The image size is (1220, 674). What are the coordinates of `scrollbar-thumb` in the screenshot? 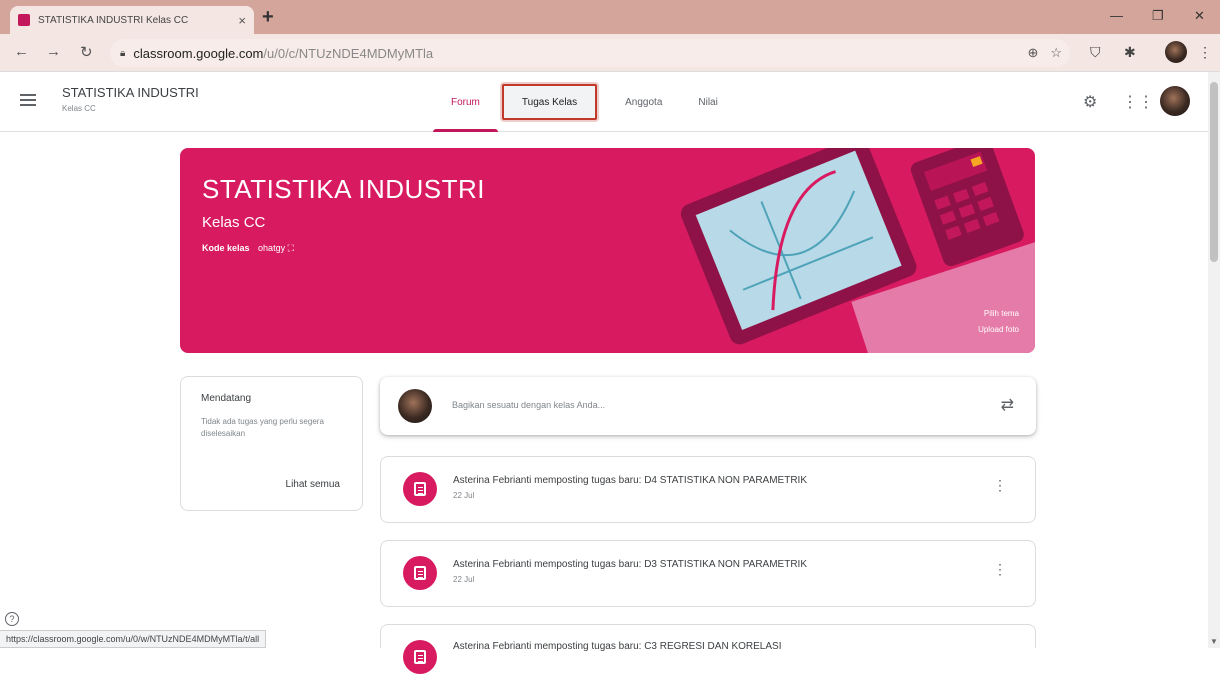 It's located at (1214, 172).